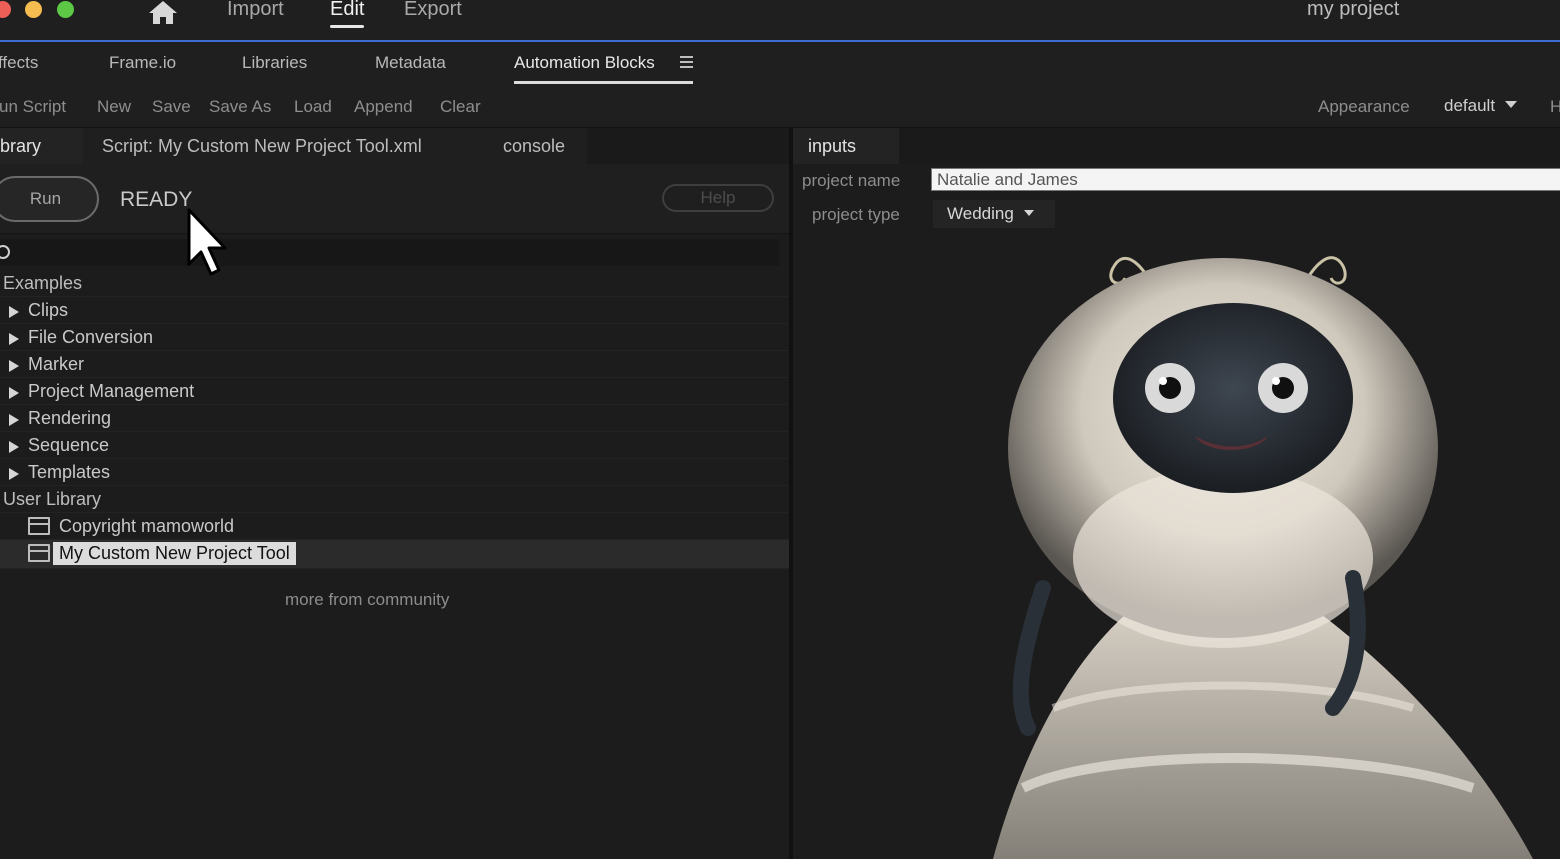 This screenshot has width=1560, height=859. Describe the element at coordinates (433, 10) in the screenshot. I see `nav-export: Export` at that location.